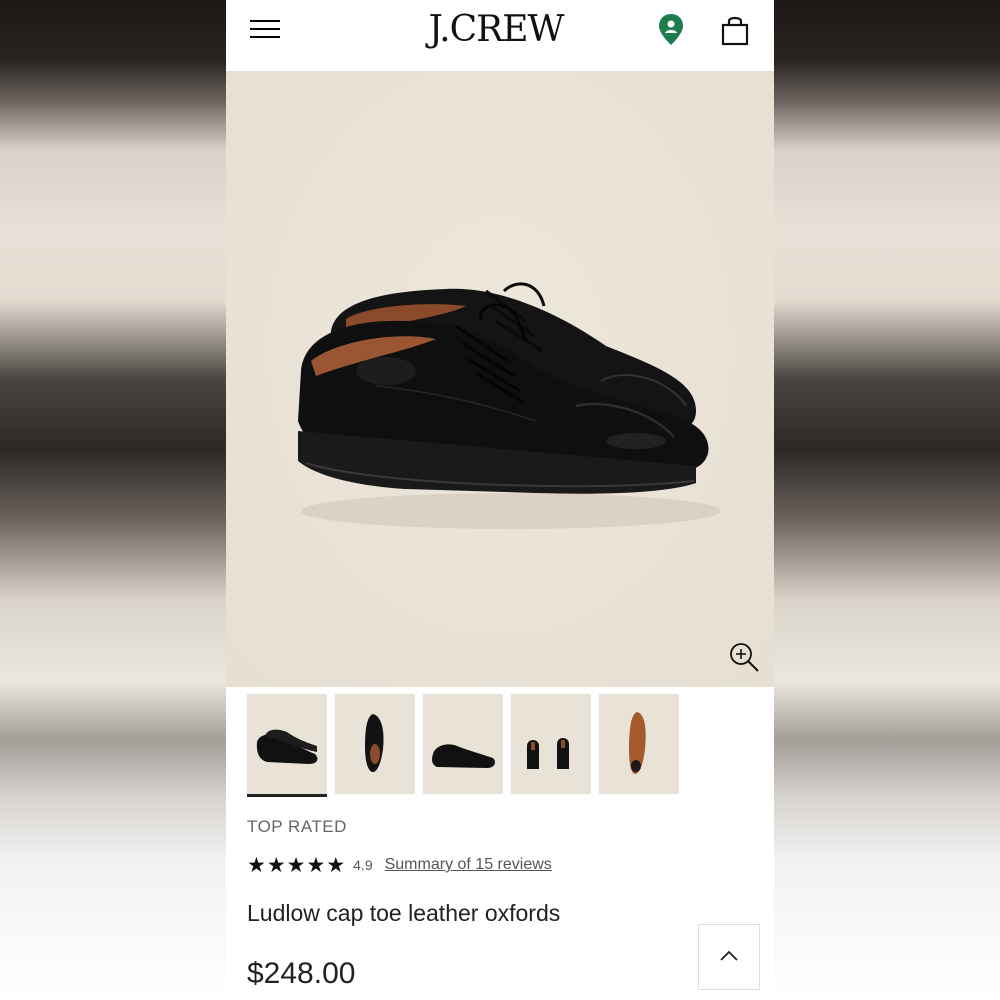 Image resolution: width=1000 pixels, height=1000 pixels. I want to click on brand-logo: J.CREW, so click(496, 29).